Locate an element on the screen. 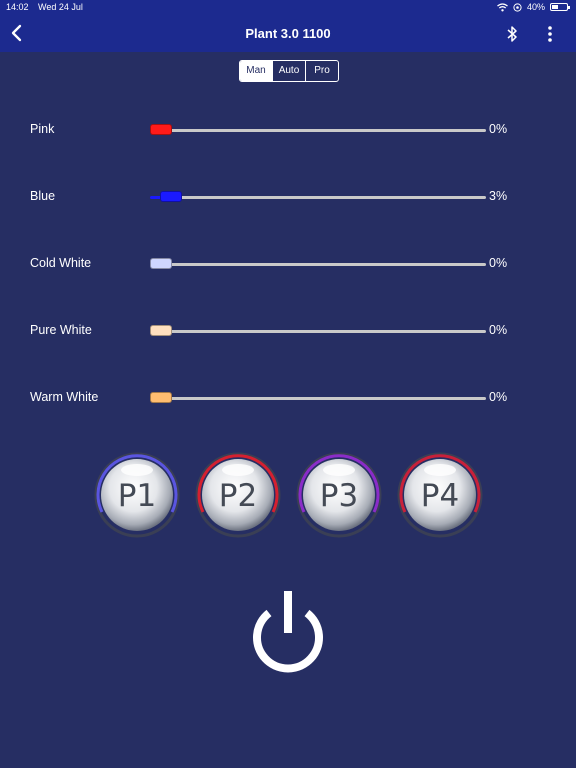  mode-man-tab: Man is located at coordinates (256, 71).